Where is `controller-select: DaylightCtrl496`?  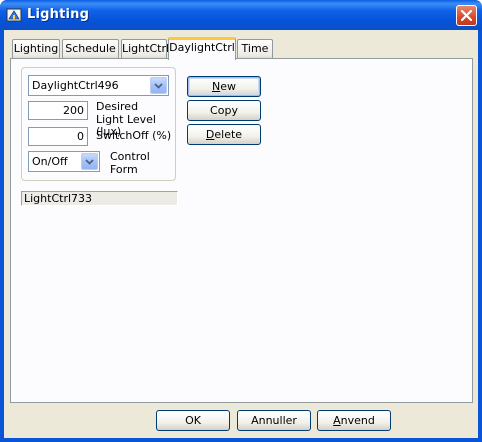 controller-select: DaylightCtrl496 is located at coordinates (98, 85).